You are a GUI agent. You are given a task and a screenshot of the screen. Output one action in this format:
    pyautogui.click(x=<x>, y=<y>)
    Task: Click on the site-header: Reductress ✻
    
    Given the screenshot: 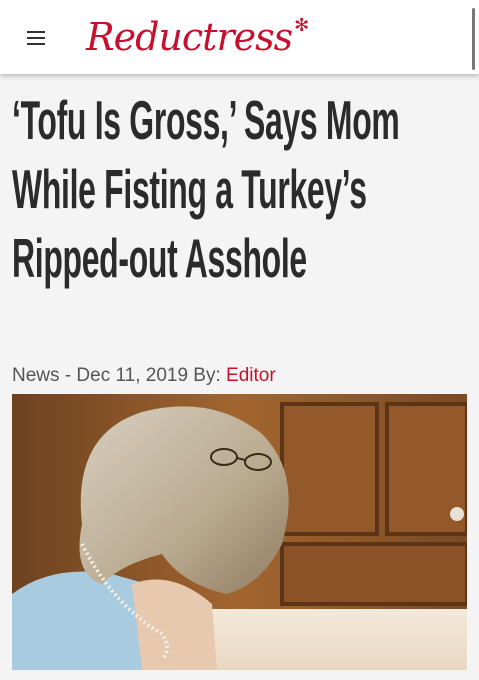 What is the action you would take?
    pyautogui.click(x=239, y=37)
    